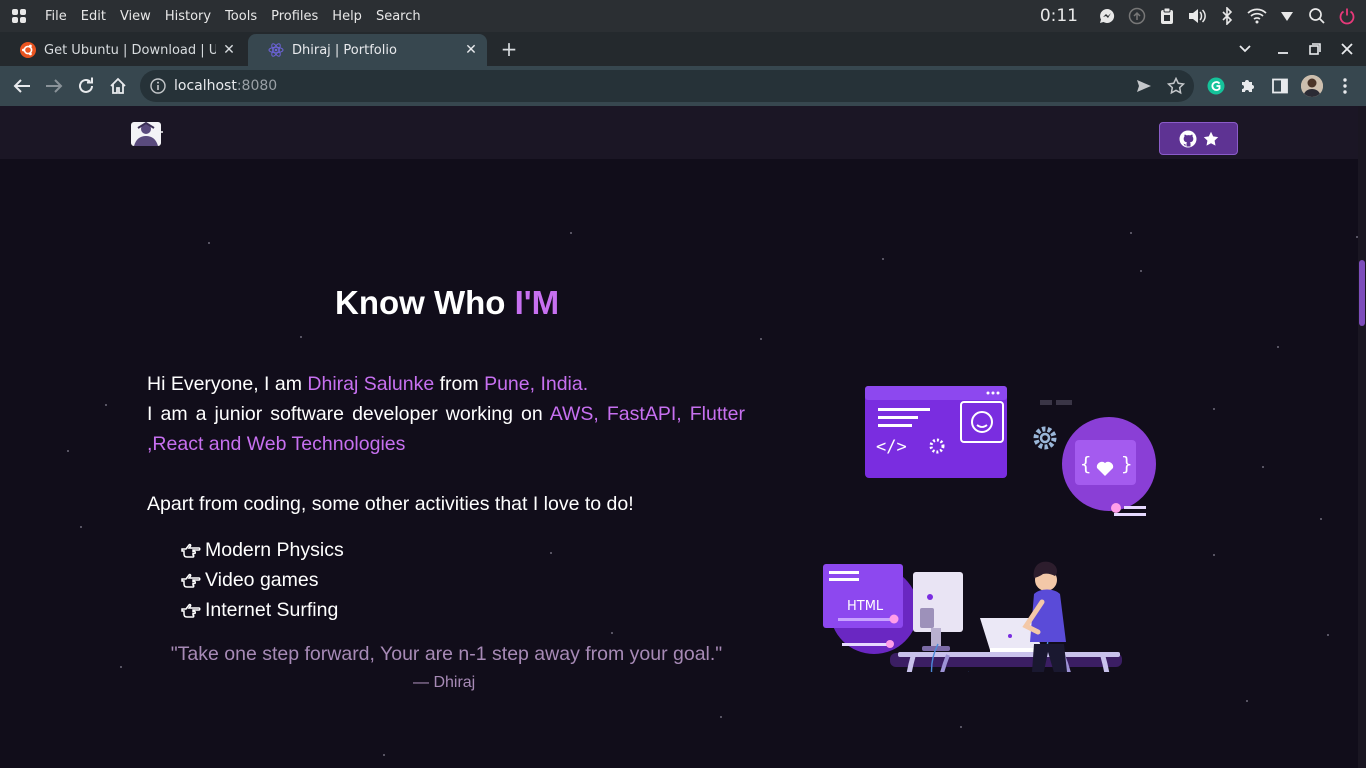  I want to click on send-icon, so click(1144, 86).